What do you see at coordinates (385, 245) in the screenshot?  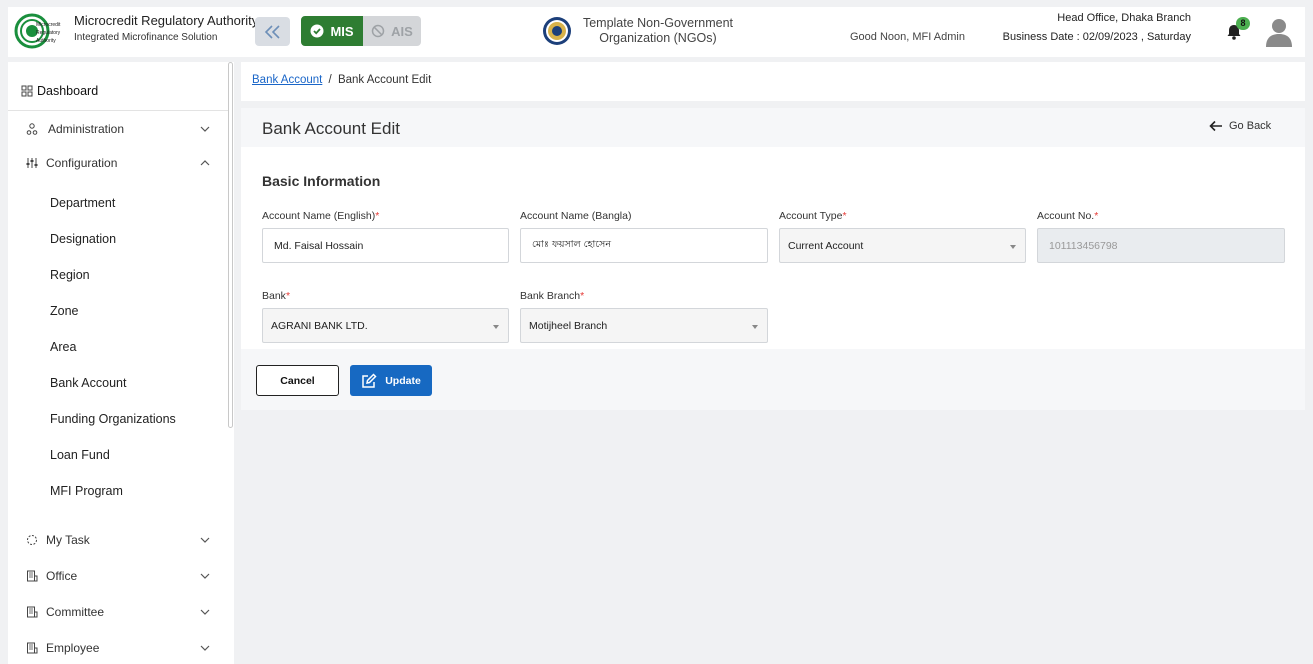 I see `account-name-english-input: Md. Faisal Hossain` at bounding box center [385, 245].